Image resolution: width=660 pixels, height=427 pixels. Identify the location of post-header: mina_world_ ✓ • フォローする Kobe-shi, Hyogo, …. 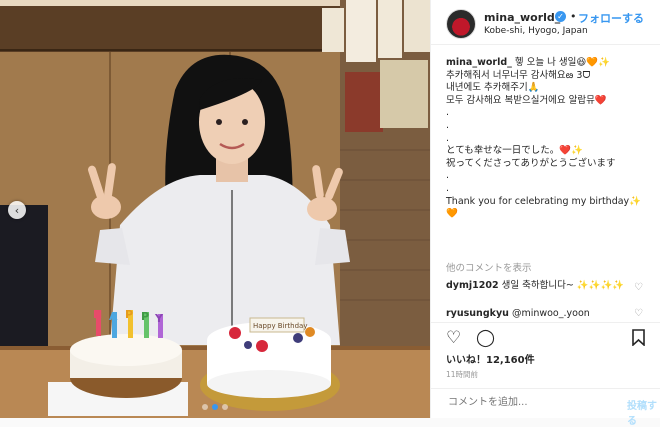
(545, 22).